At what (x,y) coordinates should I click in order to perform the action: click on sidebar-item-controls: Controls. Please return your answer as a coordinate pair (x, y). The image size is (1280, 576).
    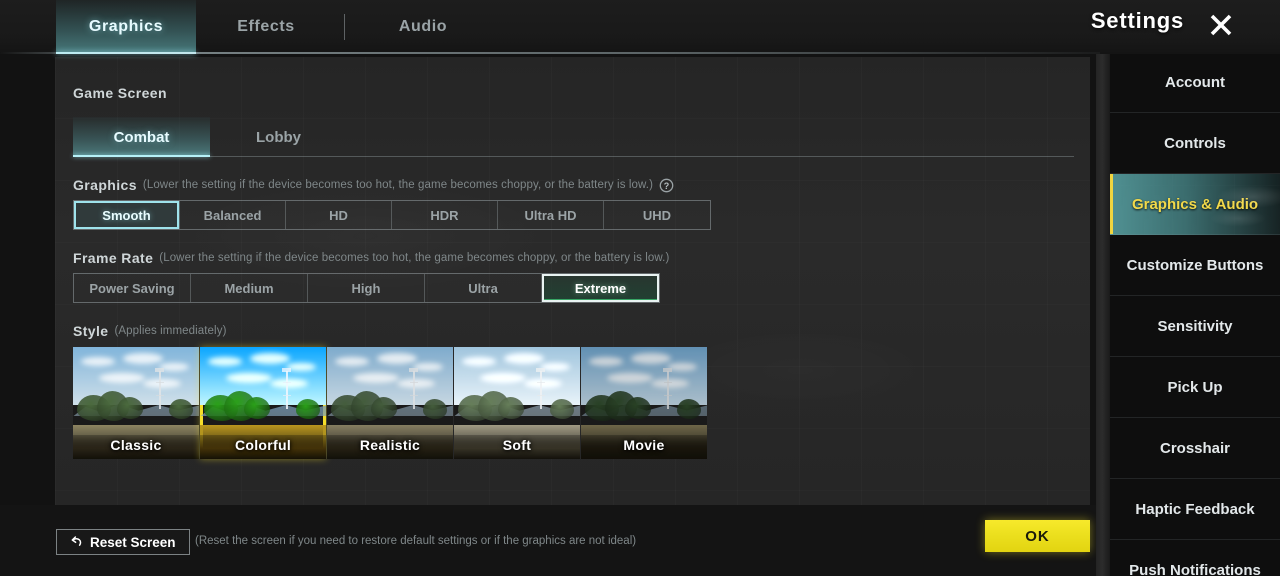
    Looking at the image, I should click on (1195, 143).